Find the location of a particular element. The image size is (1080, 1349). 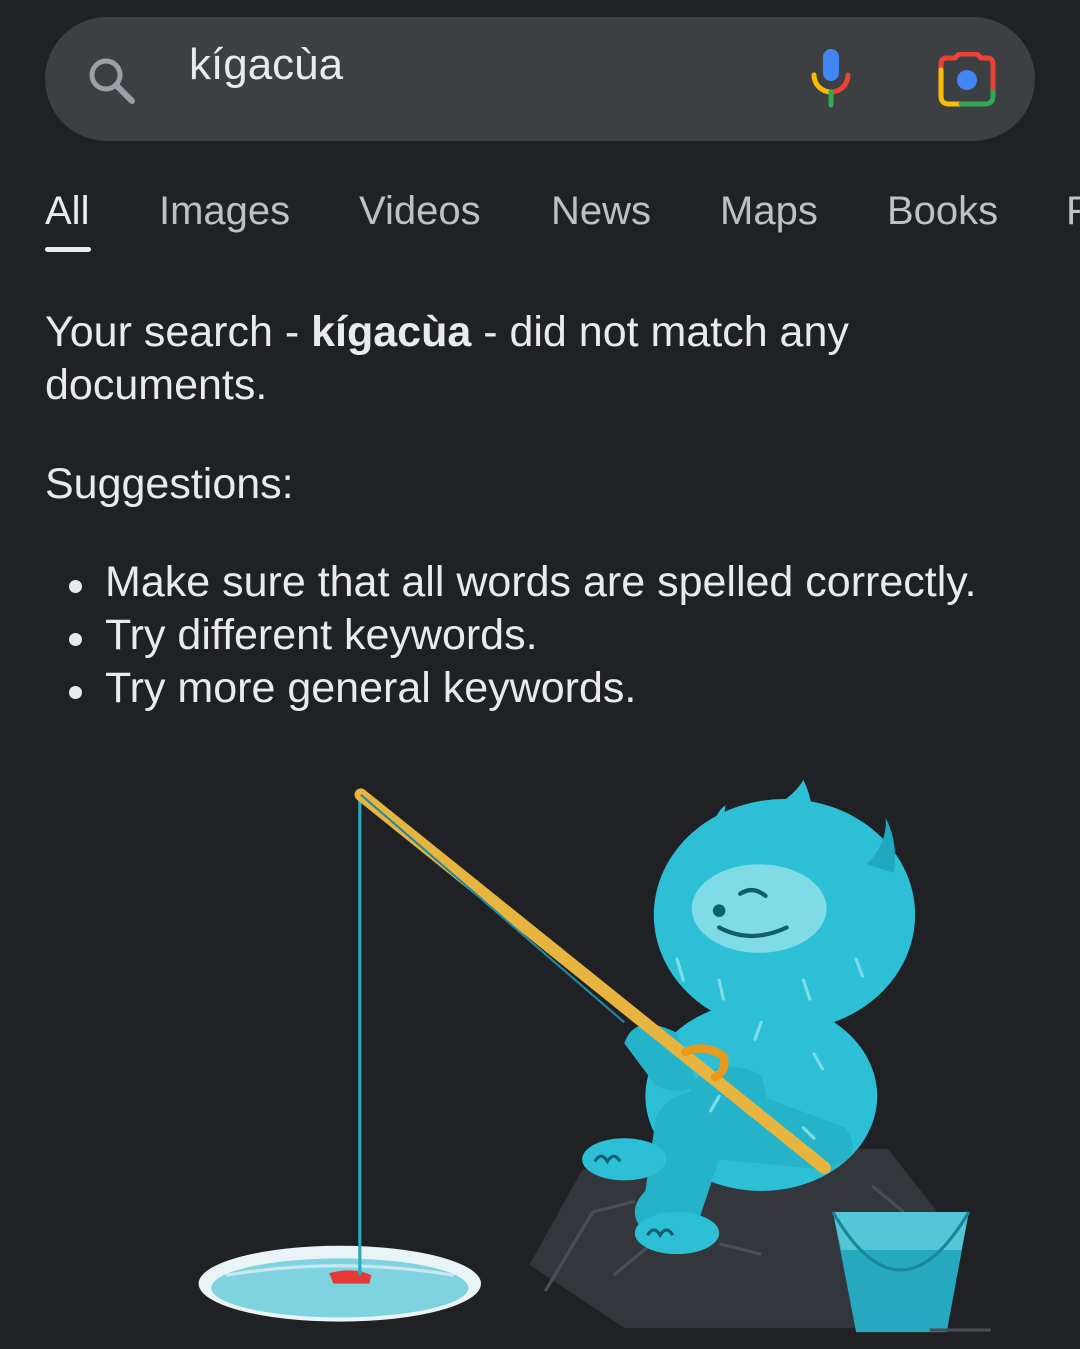

tab-news: News is located at coordinates (601, 211).